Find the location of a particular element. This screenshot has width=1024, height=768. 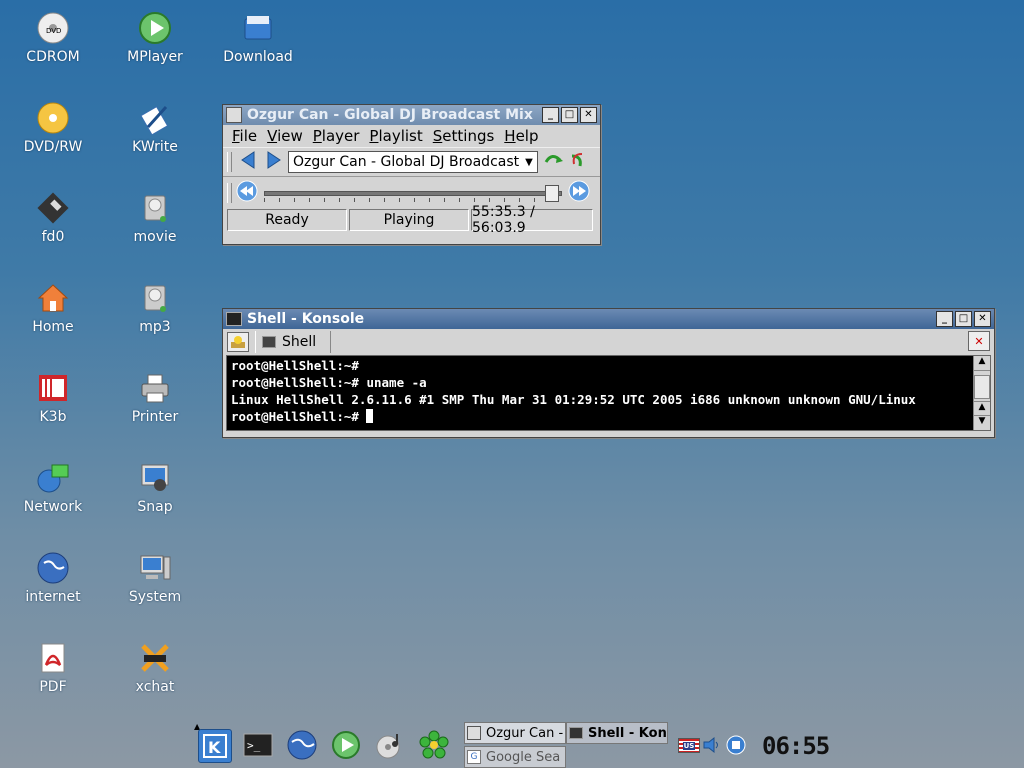

player-toolbar: Ozgur Can - Global DJ Broadcast ▼ is located at coordinates (411, 162).